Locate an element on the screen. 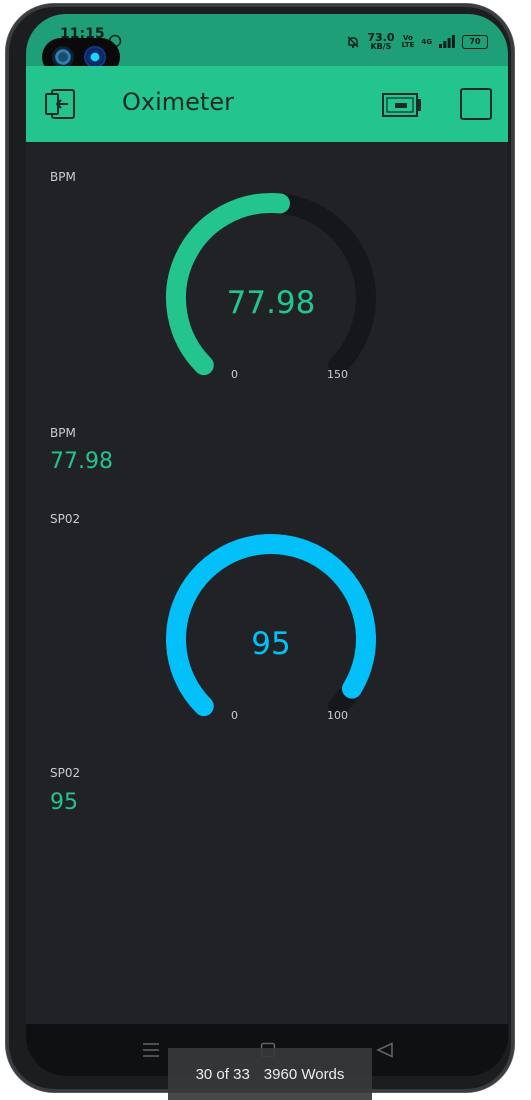 Image resolution: width=531 pixels, height=1100 pixels. device-icon is located at coordinates (402, 105).